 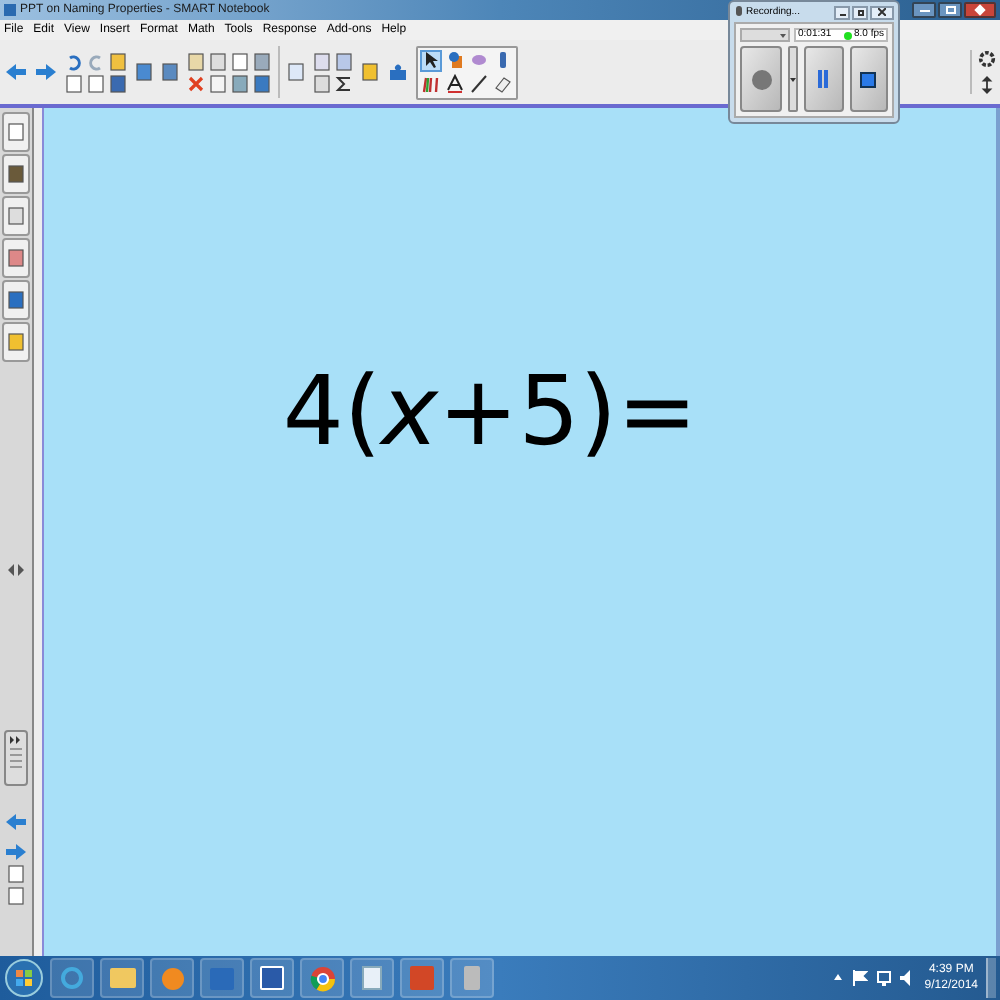 I want to click on double-chevron-icon, so click(x=16, y=740).